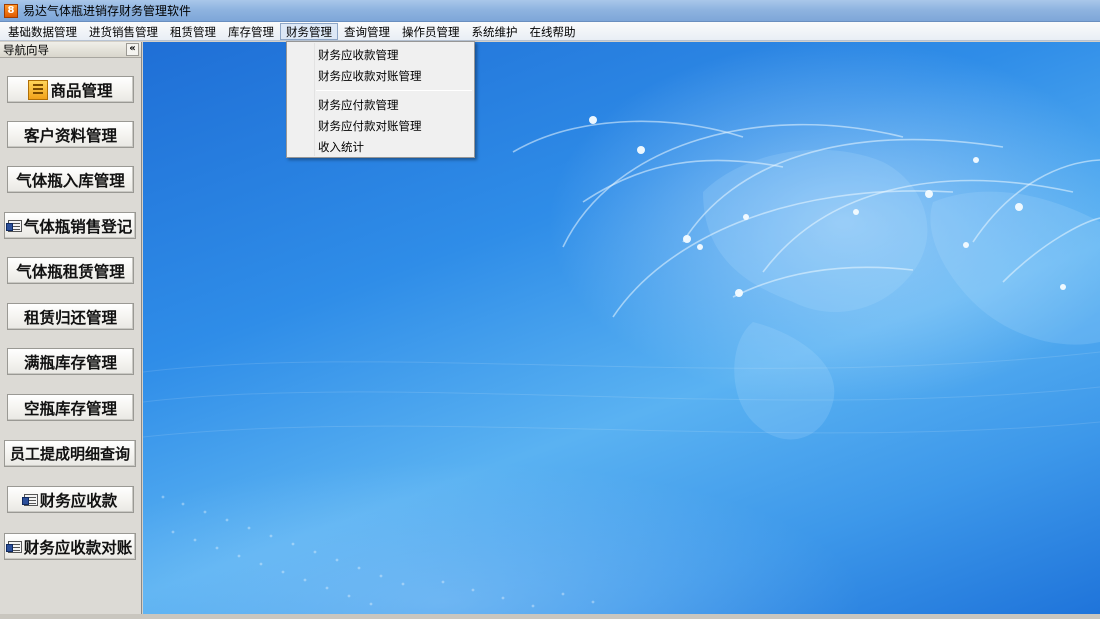 The width and height of the screenshot is (1100, 619). I want to click on nav-button-commission-query: 员工提成明细查询, so click(70, 453).